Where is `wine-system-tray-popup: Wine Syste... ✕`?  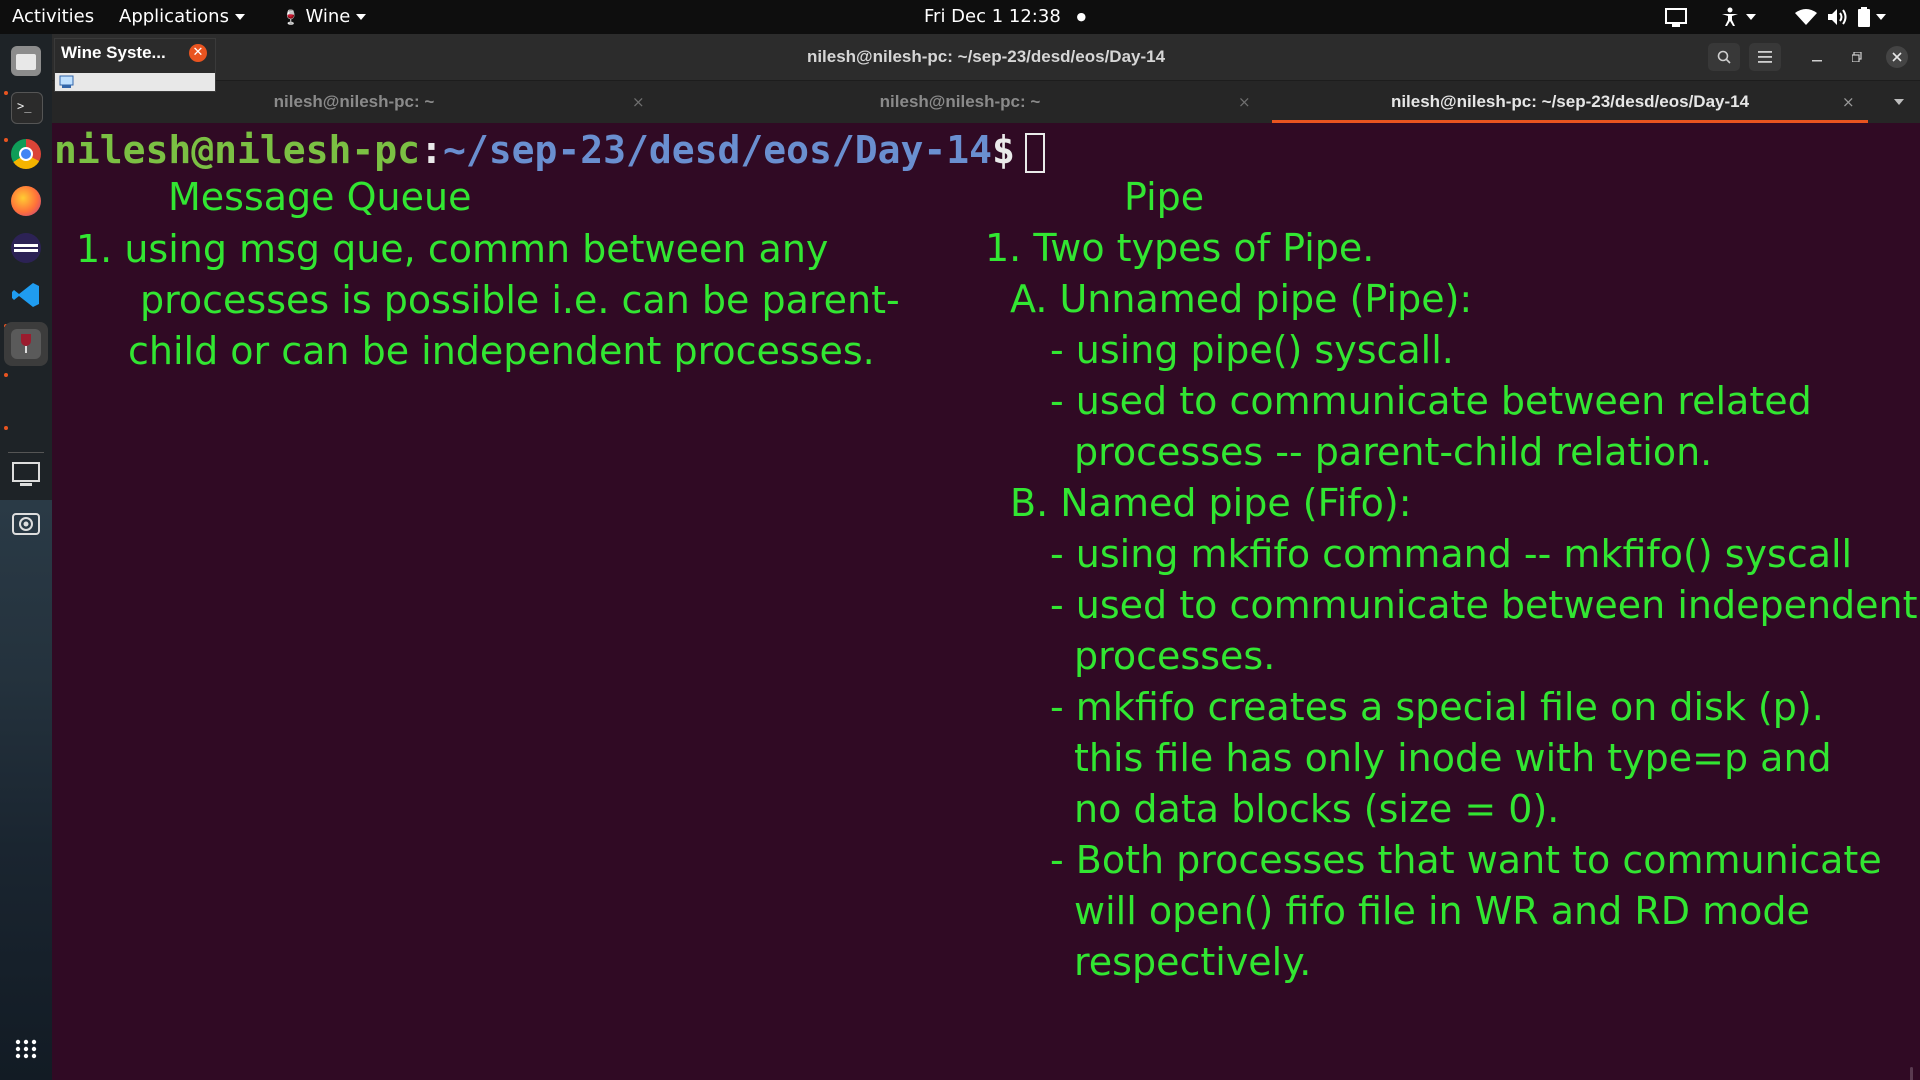 wine-system-tray-popup: Wine Syste... ✕ is located at coordinates (135, 65).